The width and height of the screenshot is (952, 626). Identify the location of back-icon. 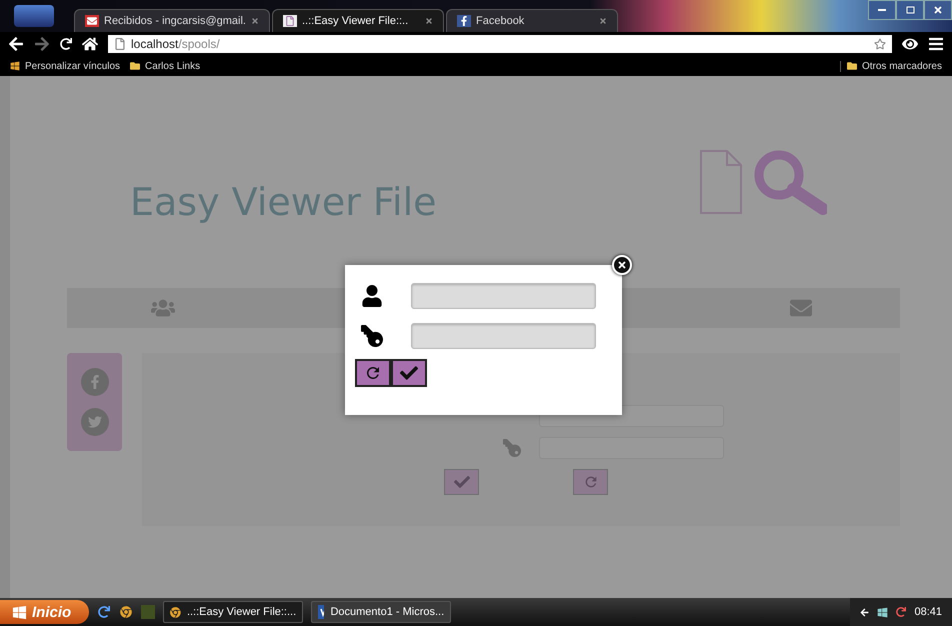
(16, 44).